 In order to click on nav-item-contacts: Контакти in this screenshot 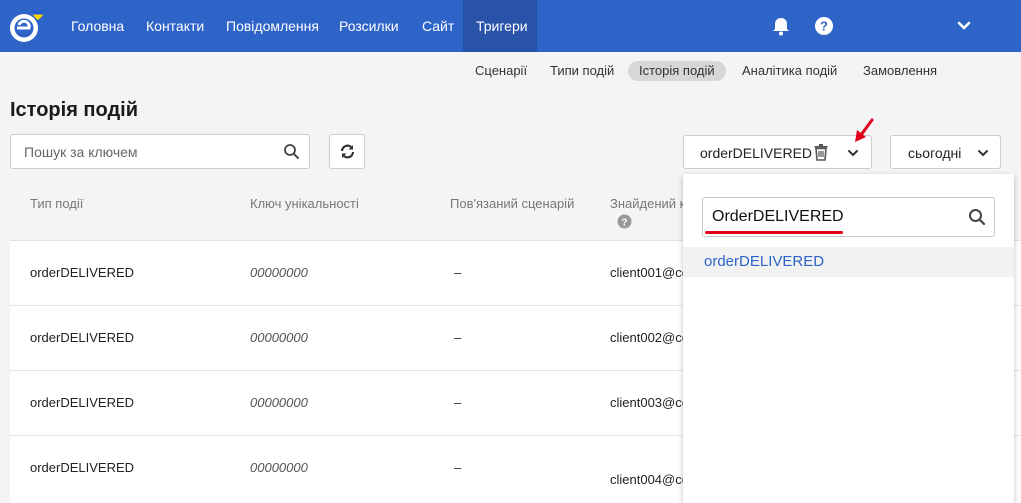, I will do `click(175, 26)`.